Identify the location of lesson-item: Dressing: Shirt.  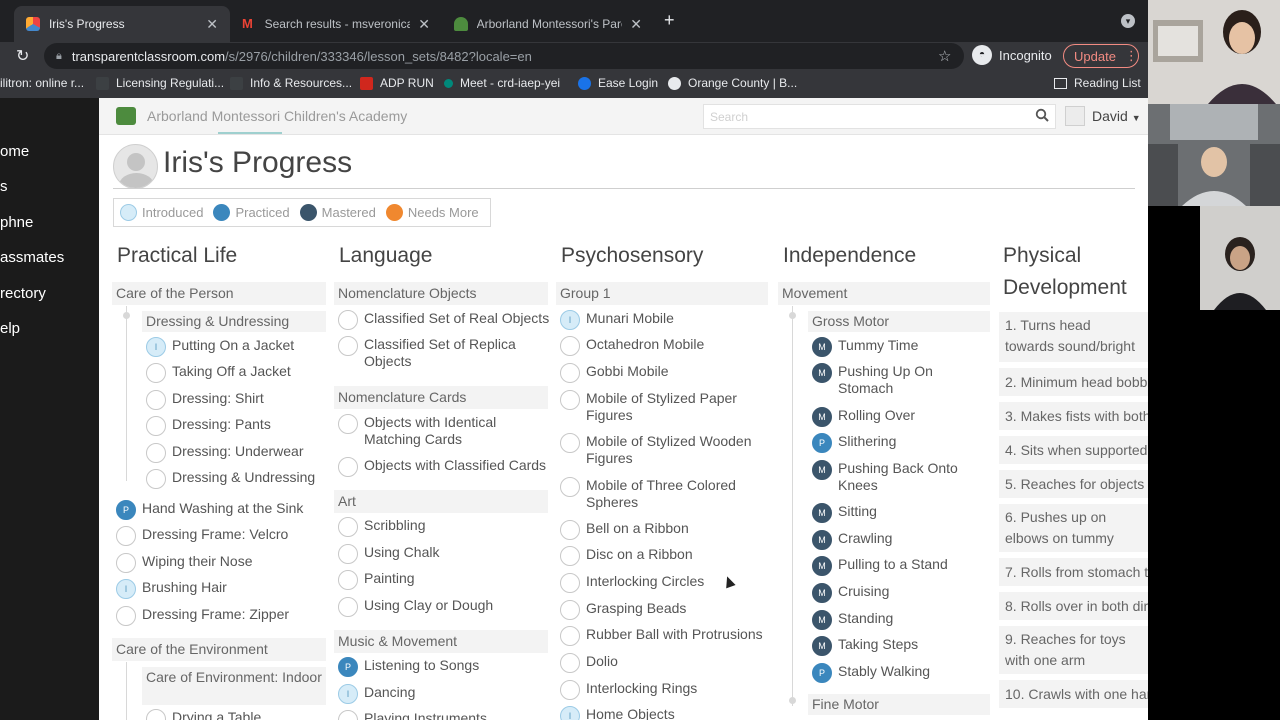
(205, 400).